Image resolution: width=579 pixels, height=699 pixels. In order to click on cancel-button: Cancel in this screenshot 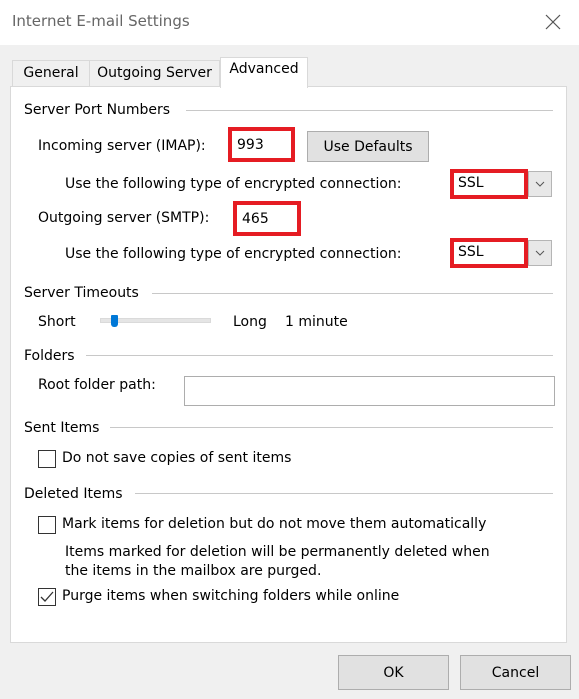, I will do `click(515, 672)`.